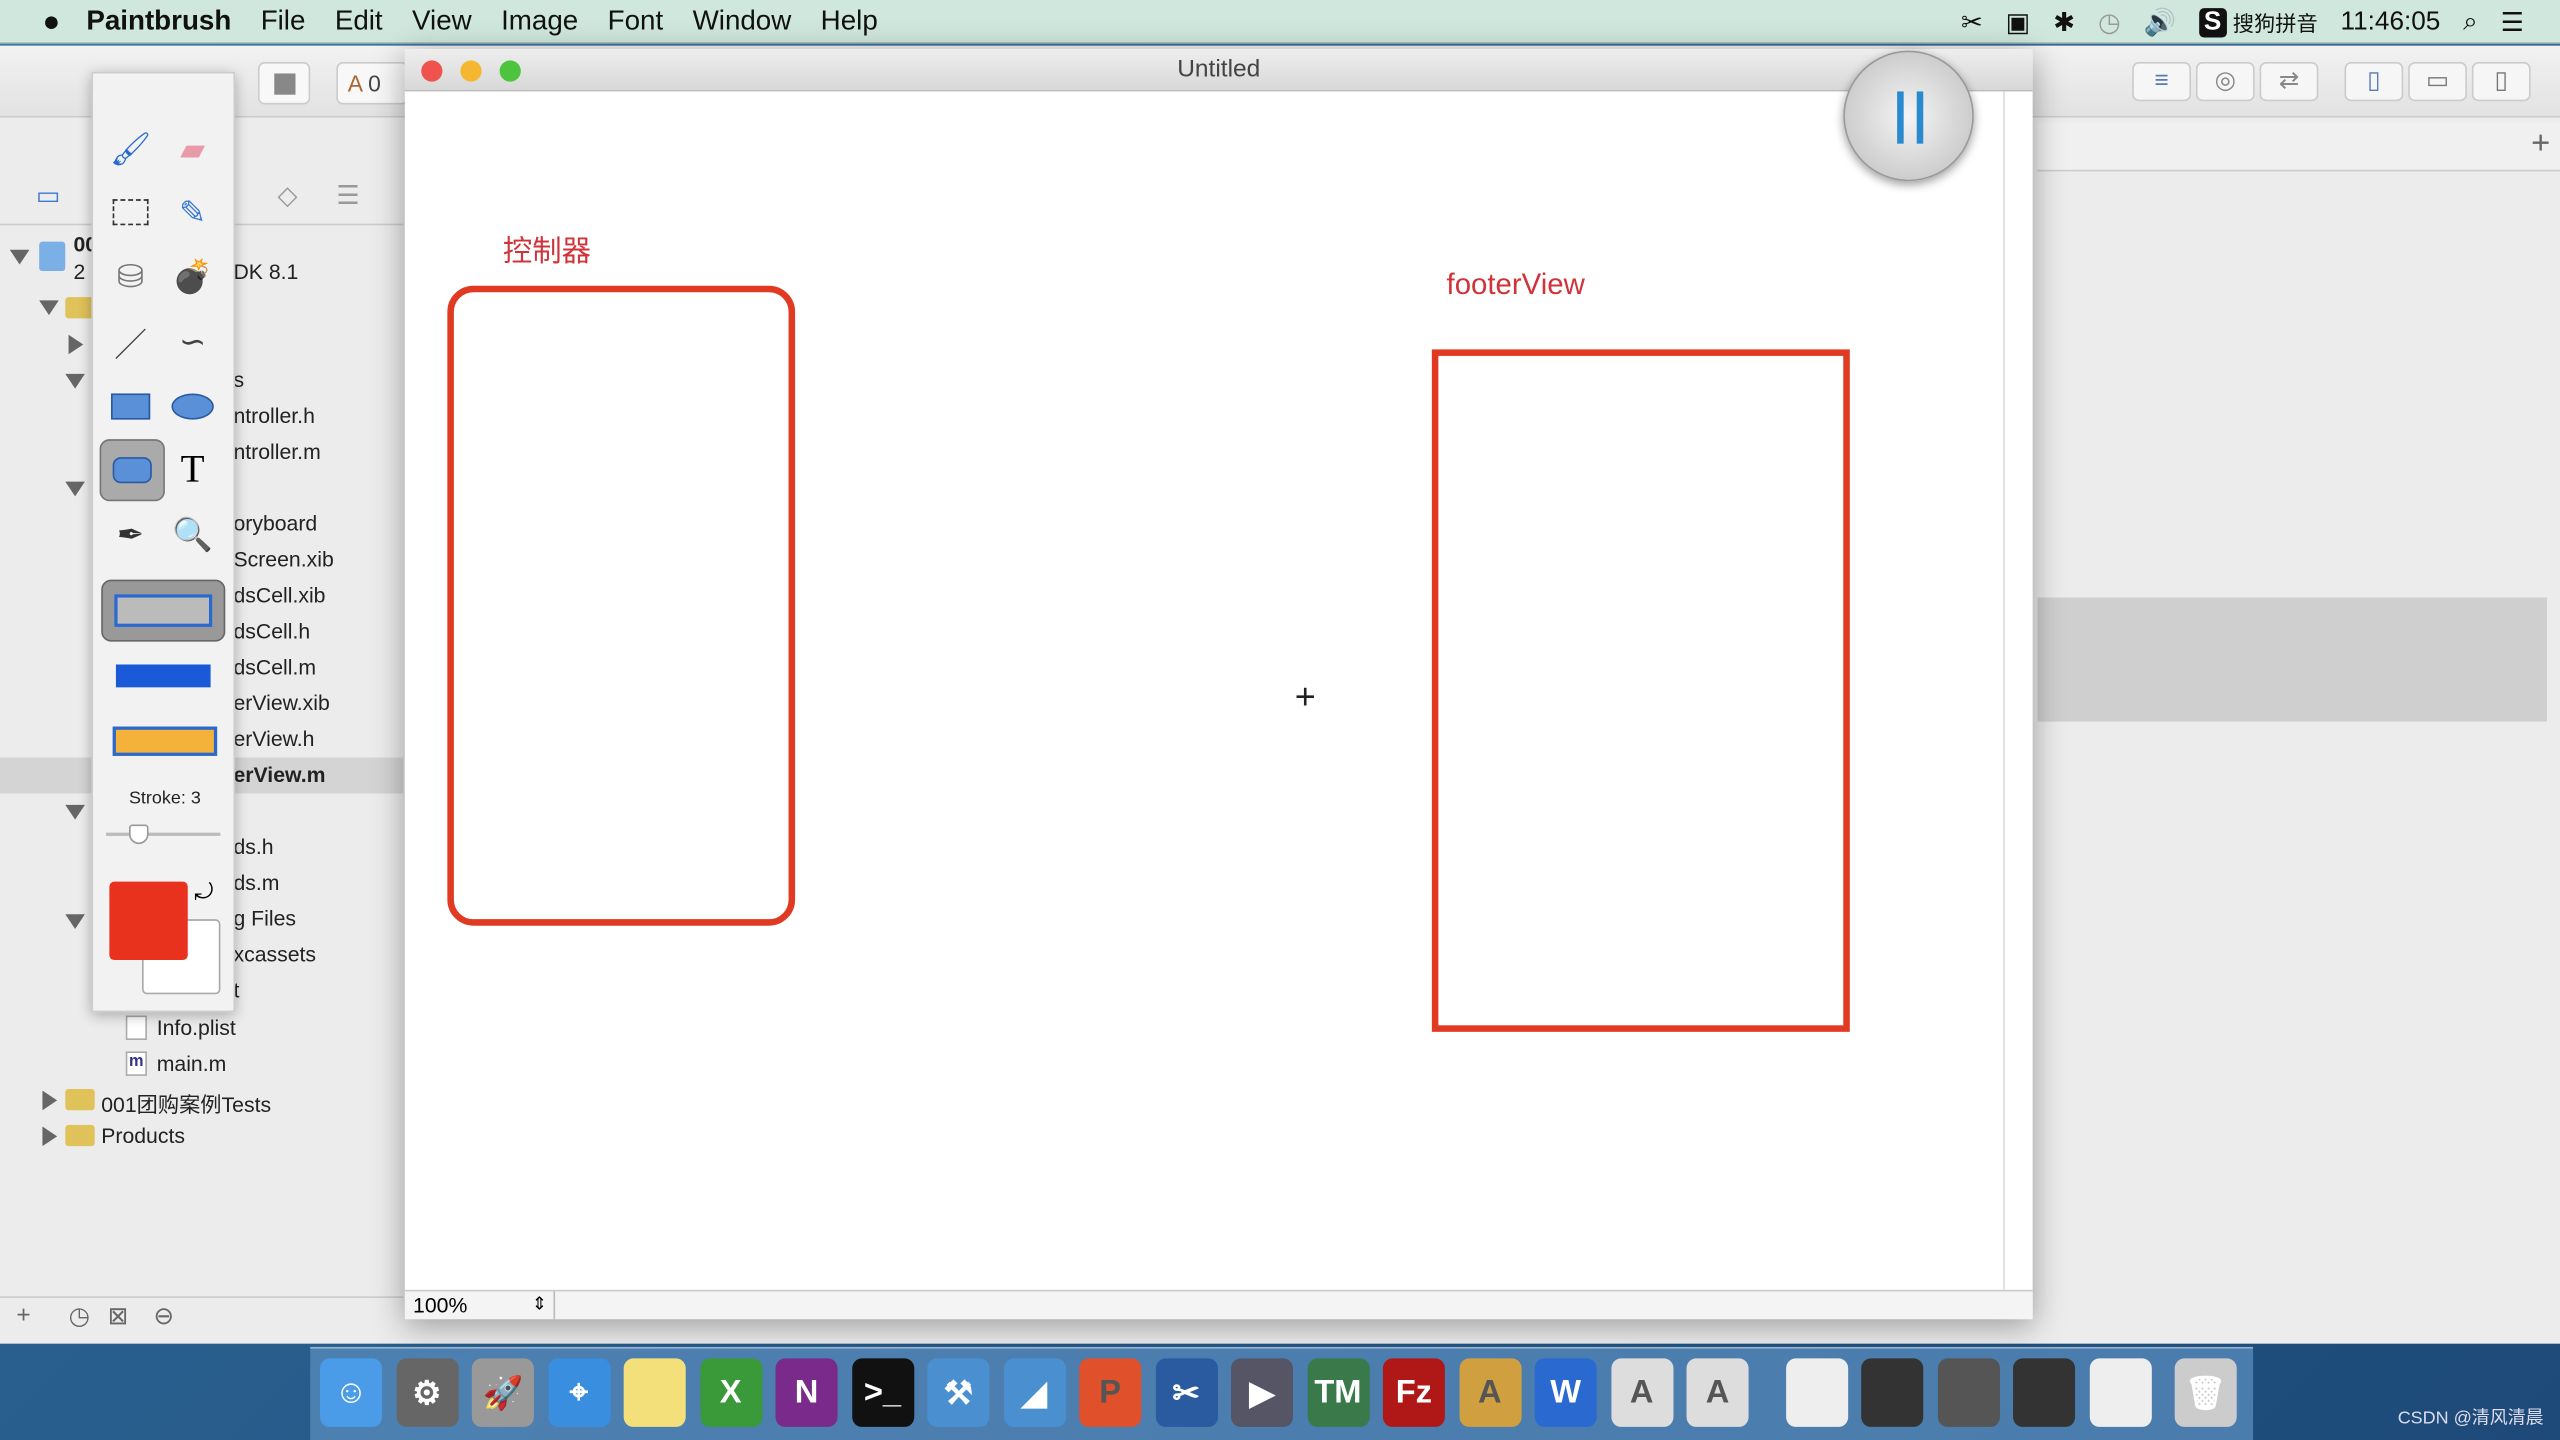  I want to click on menu-view: View, so click(442, 21).